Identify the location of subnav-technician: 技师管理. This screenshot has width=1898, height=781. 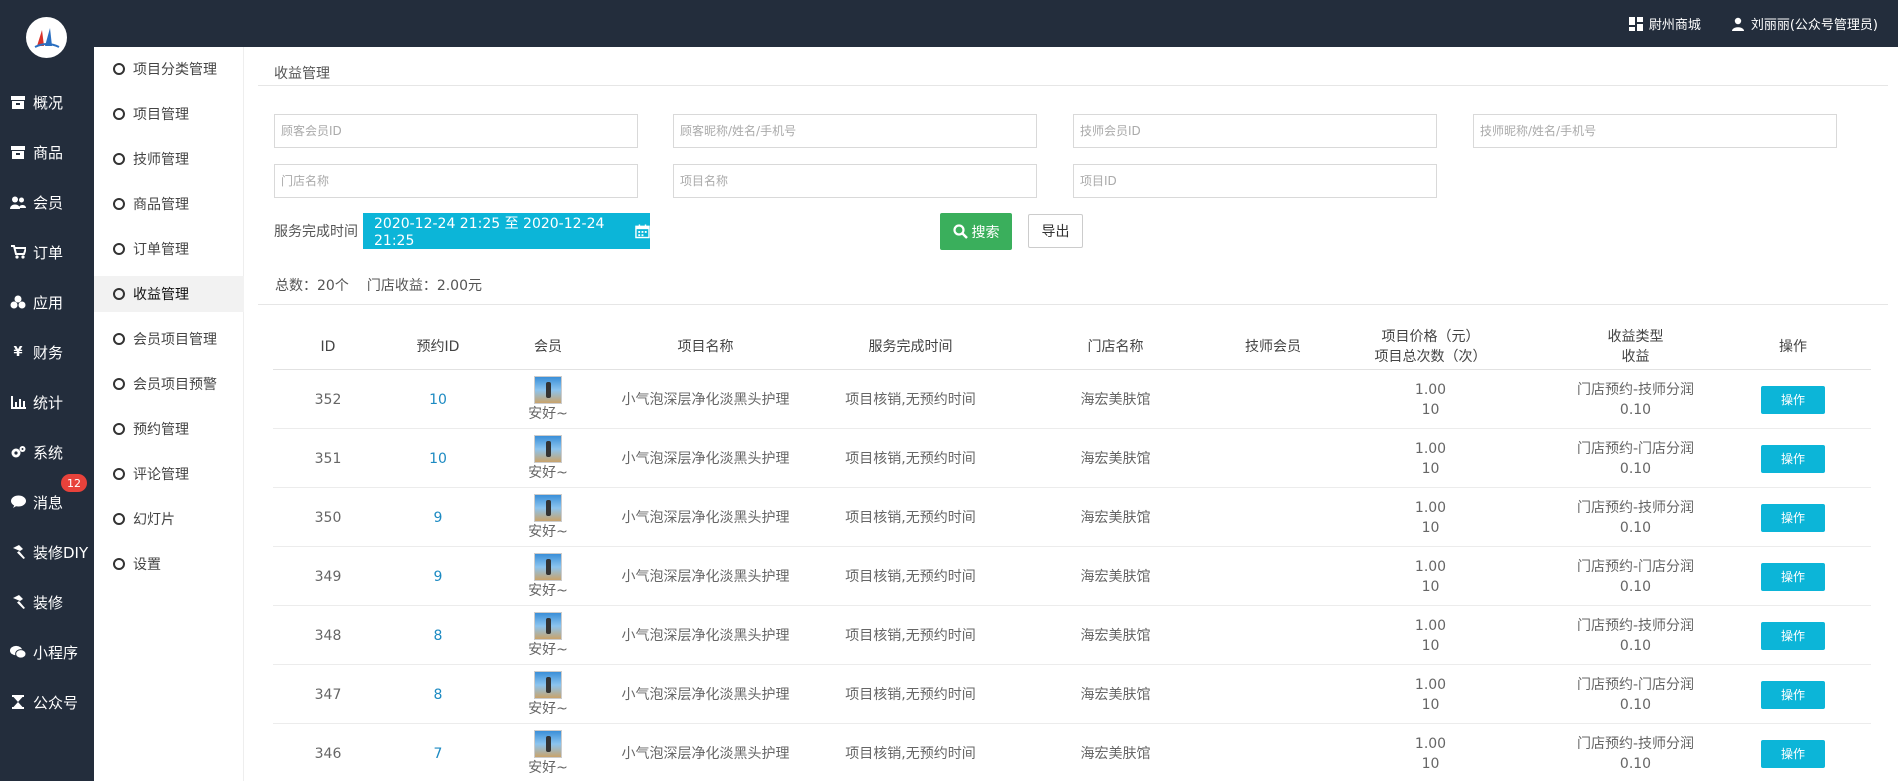
(169, 159).